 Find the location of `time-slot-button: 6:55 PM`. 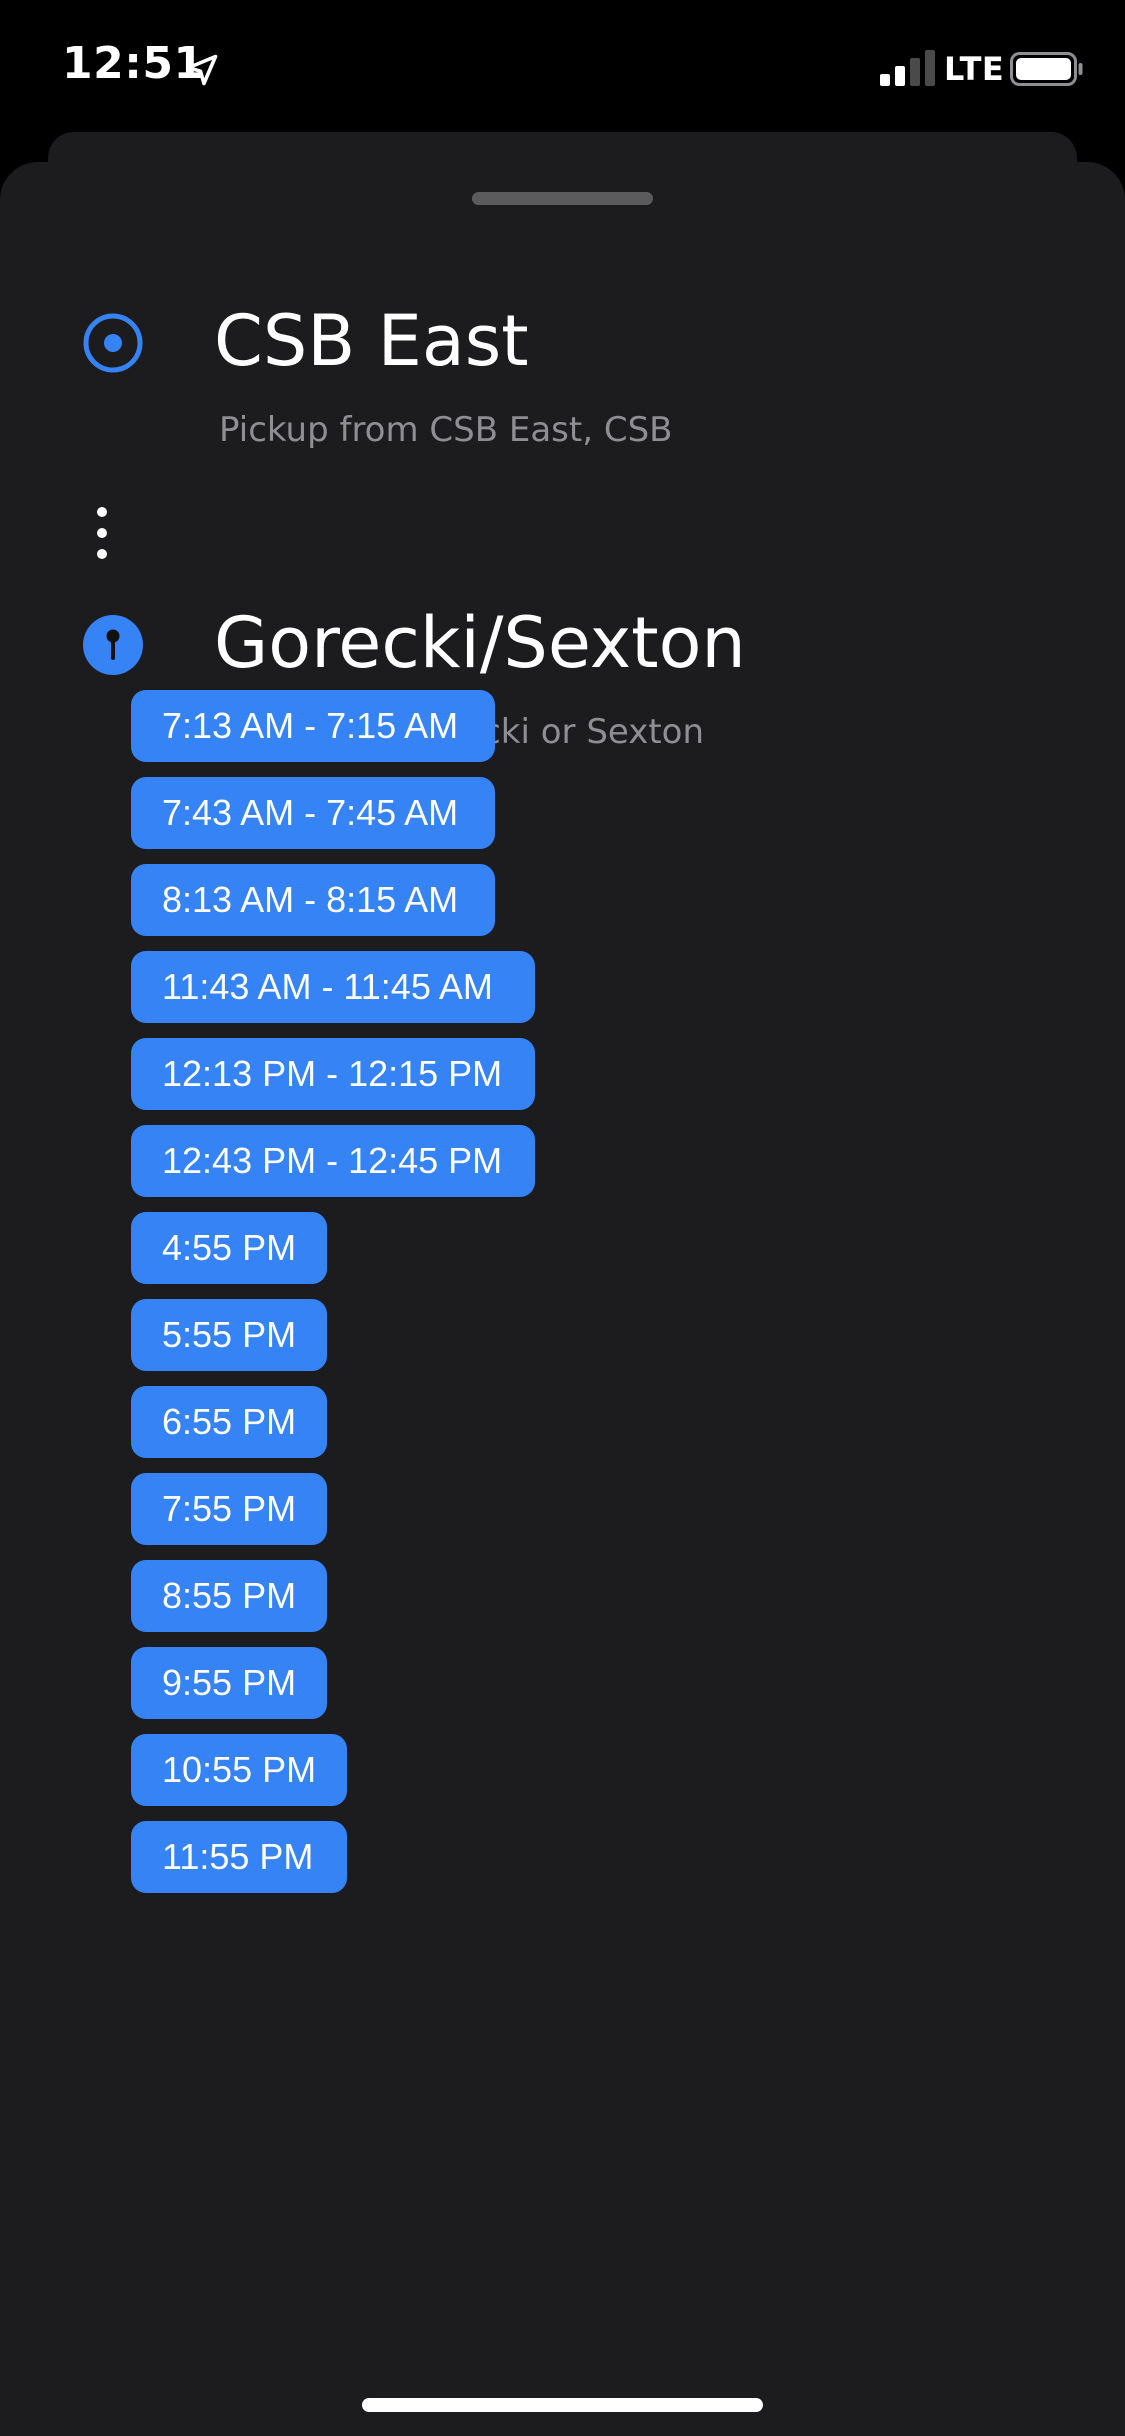

time-slot-button: 6:55 PM is located at coordinates (229, 1422).